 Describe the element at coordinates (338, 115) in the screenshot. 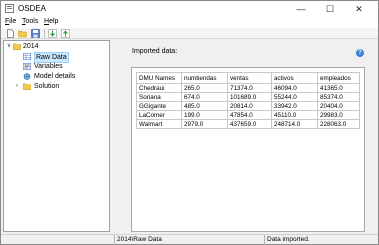

I see `table-cell: 29983.0` at that location.